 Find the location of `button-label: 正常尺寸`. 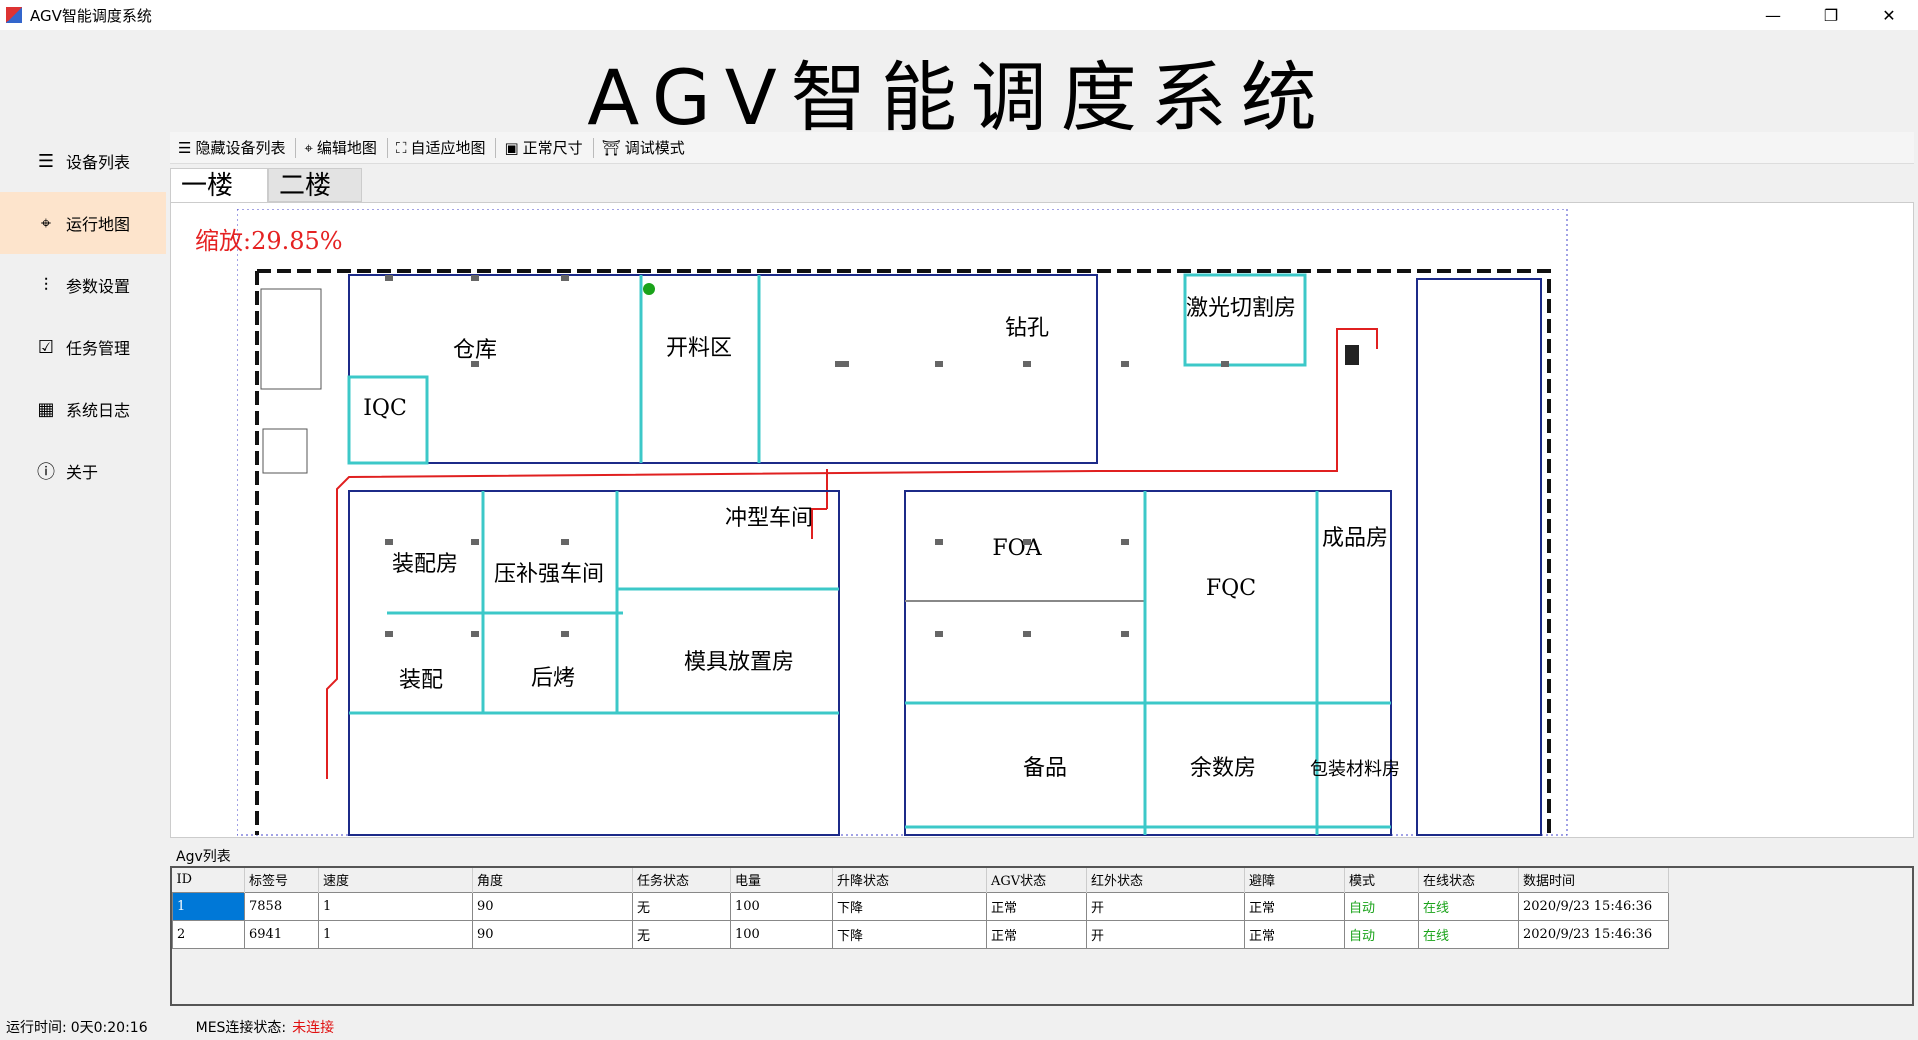

button-label: 正常尺寸 is located at coordinates (552, 148).